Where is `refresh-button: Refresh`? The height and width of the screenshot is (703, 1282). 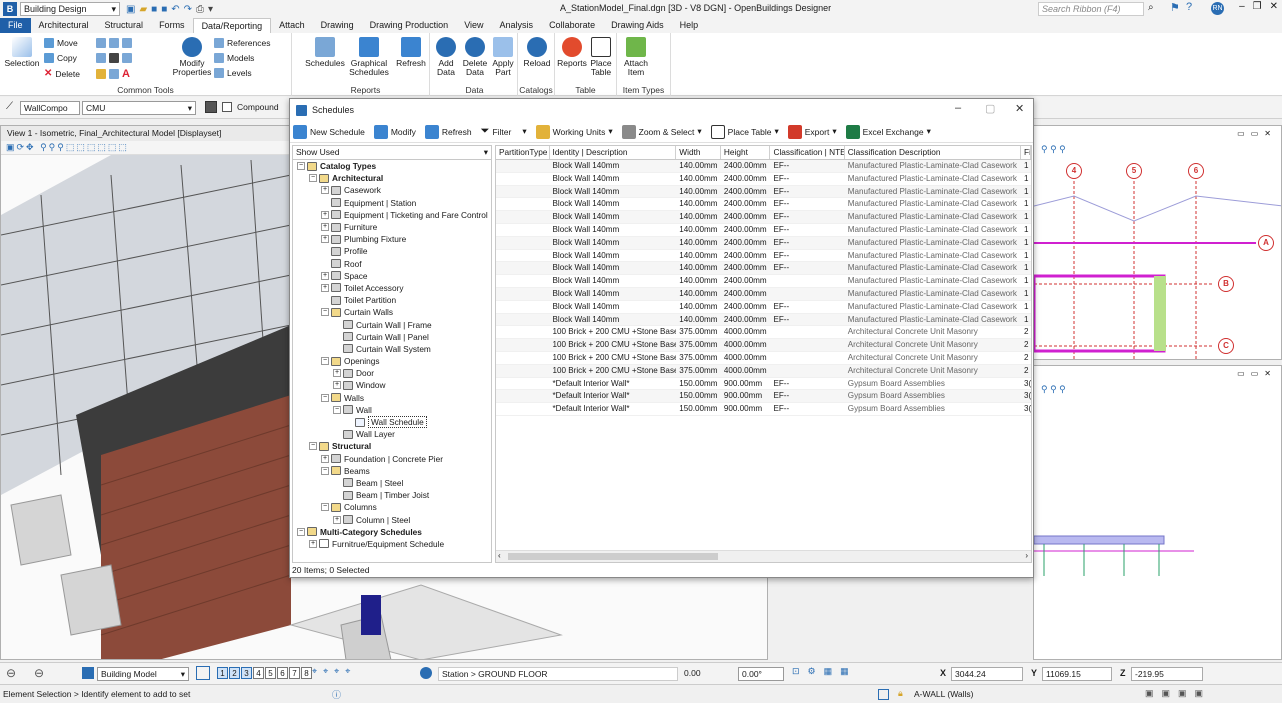 refresh-button: Refresh is located at coordinates (411, 52).